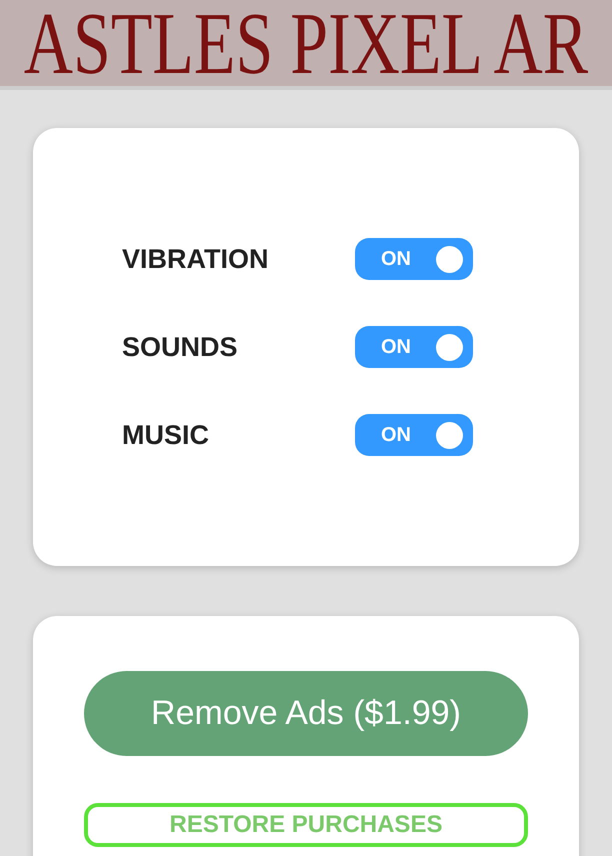  Describe the element at coordinates (165, 435) in the screenshot. I see `setting-label: MUSIC` at that location.